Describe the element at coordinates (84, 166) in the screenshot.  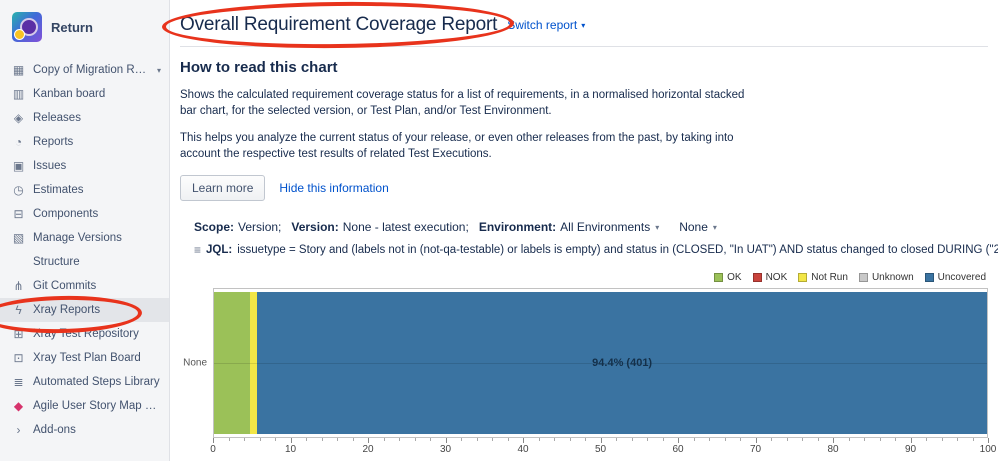
I see `sidebar-item-issues: ▣ Issues` at that location.